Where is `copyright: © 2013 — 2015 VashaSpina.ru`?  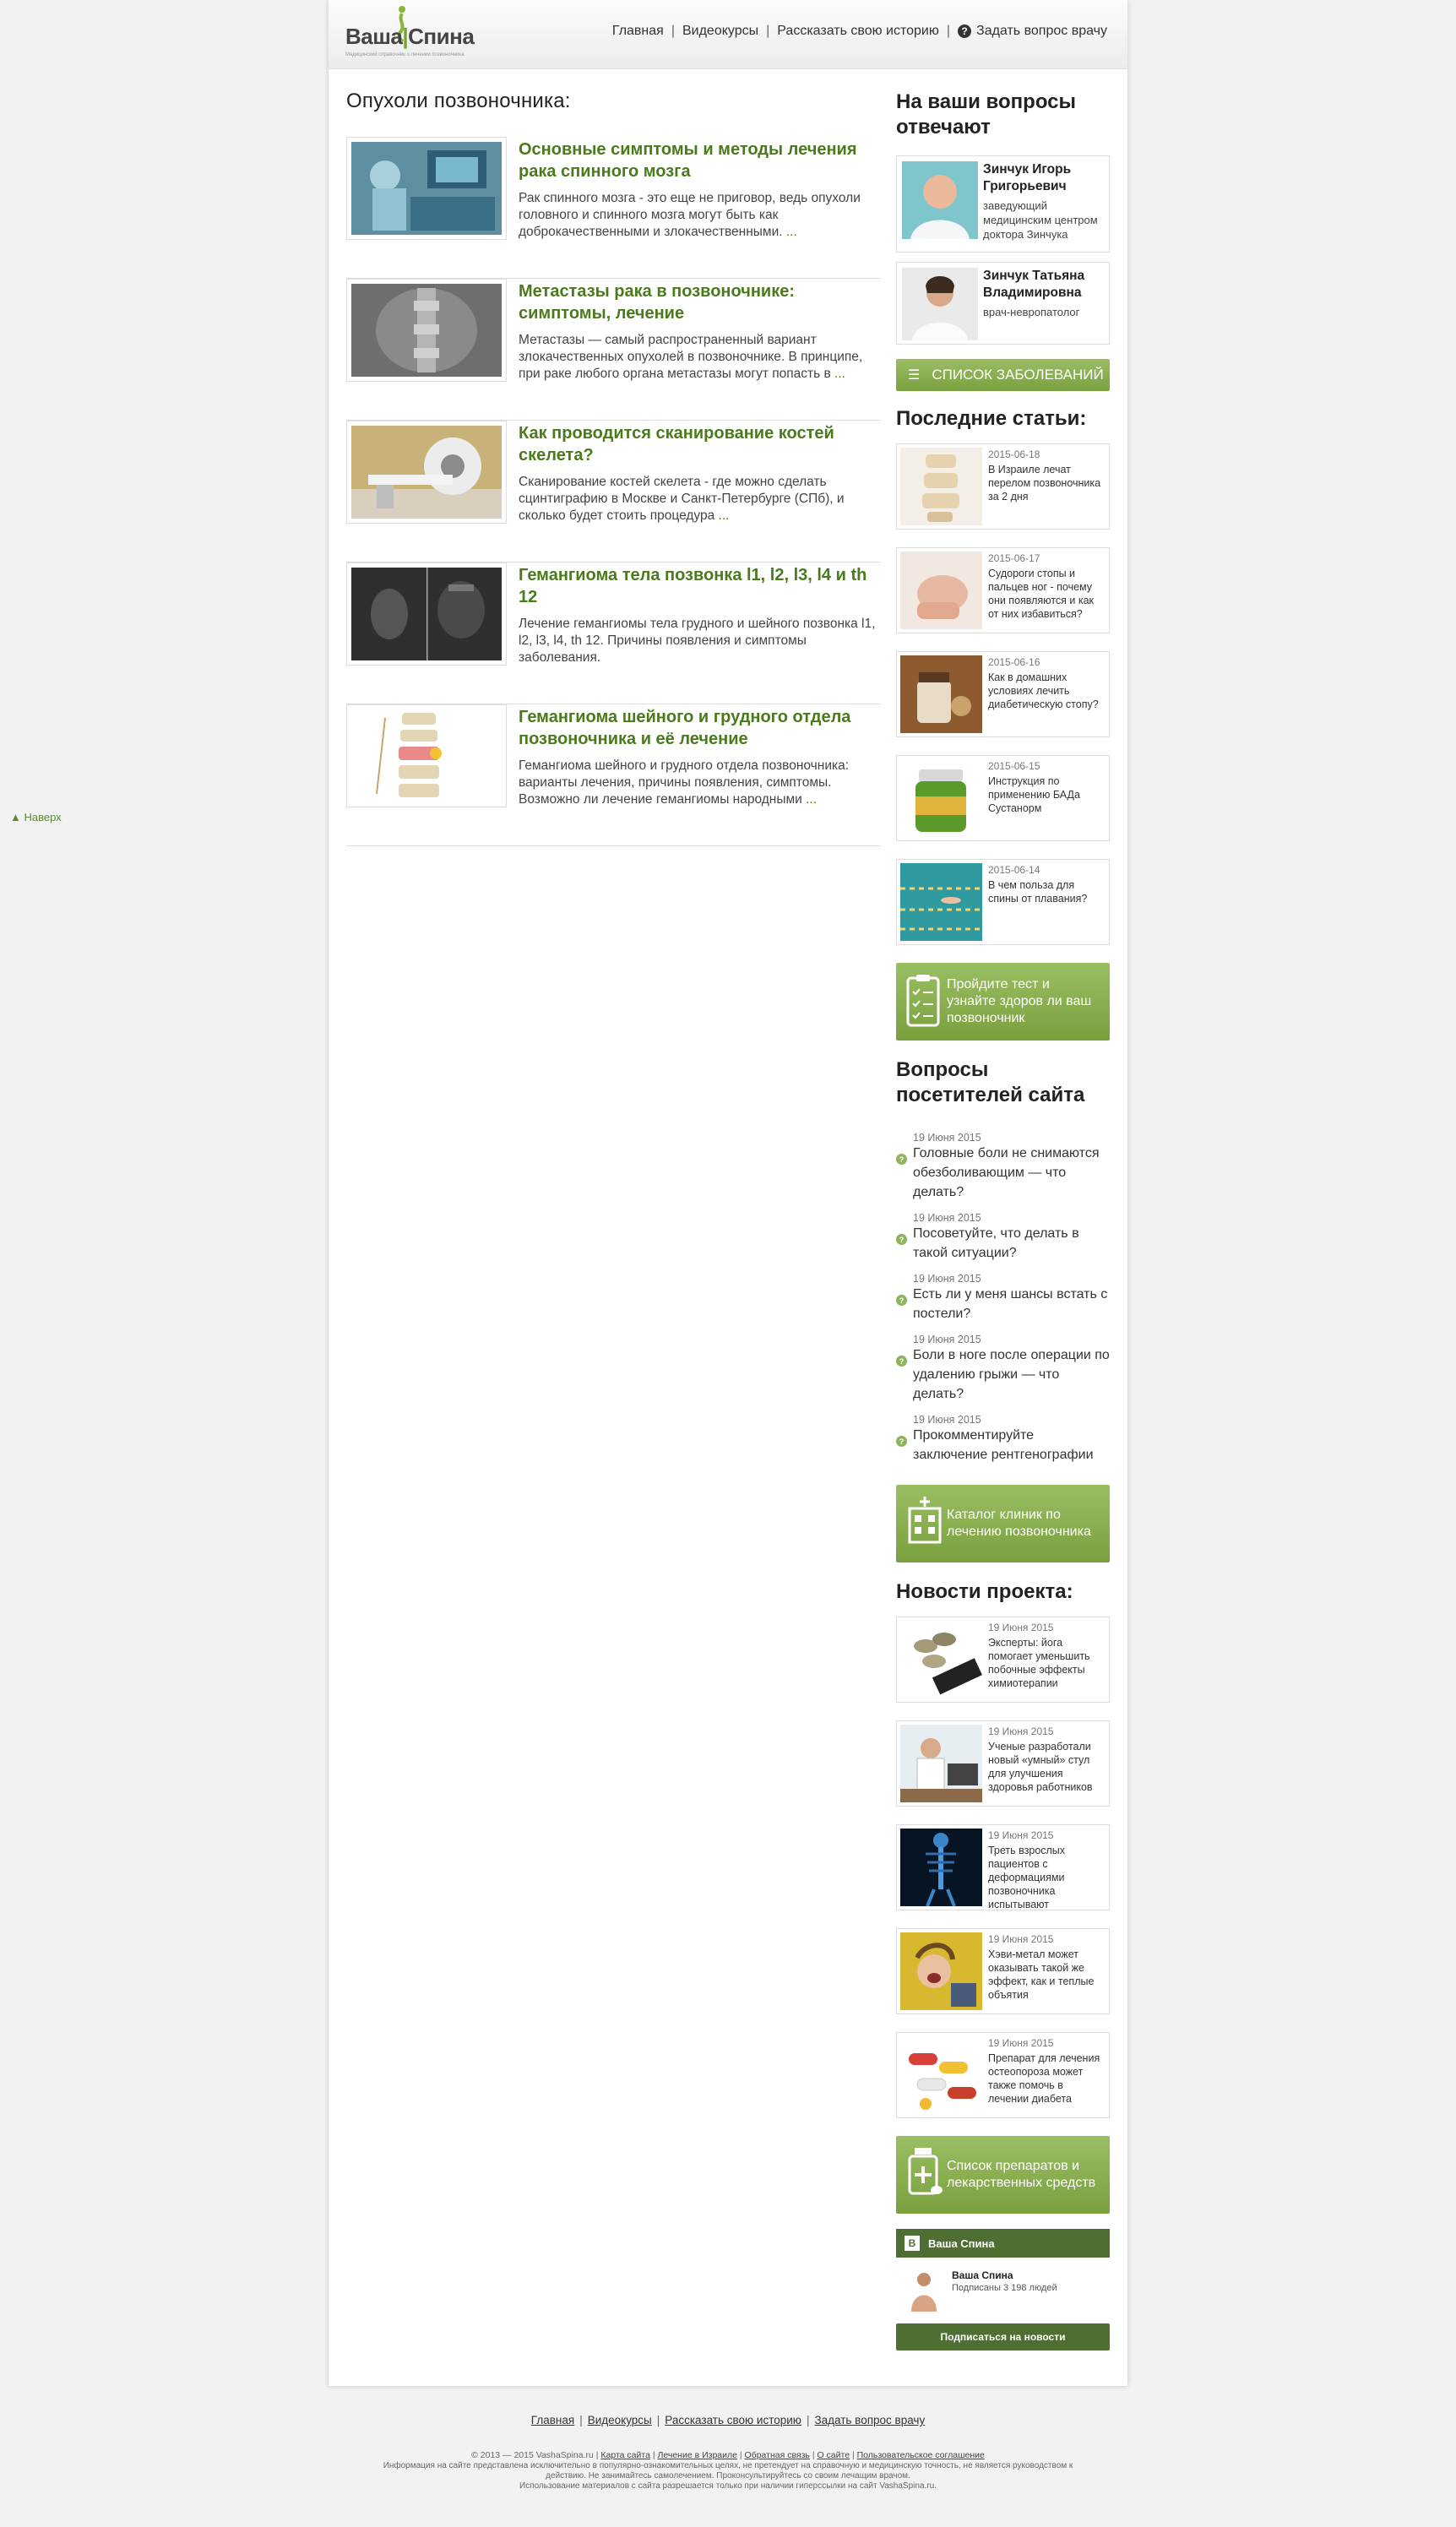 copyright: © 2013 — 2015 VashaSpina.ru is located at coordinates (532, 2455).